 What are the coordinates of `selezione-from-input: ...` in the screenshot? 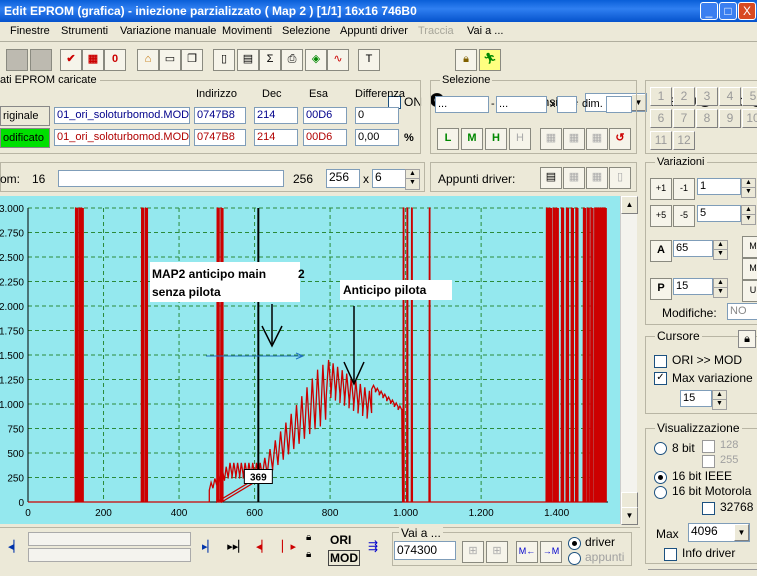 It's located at (462, 104).